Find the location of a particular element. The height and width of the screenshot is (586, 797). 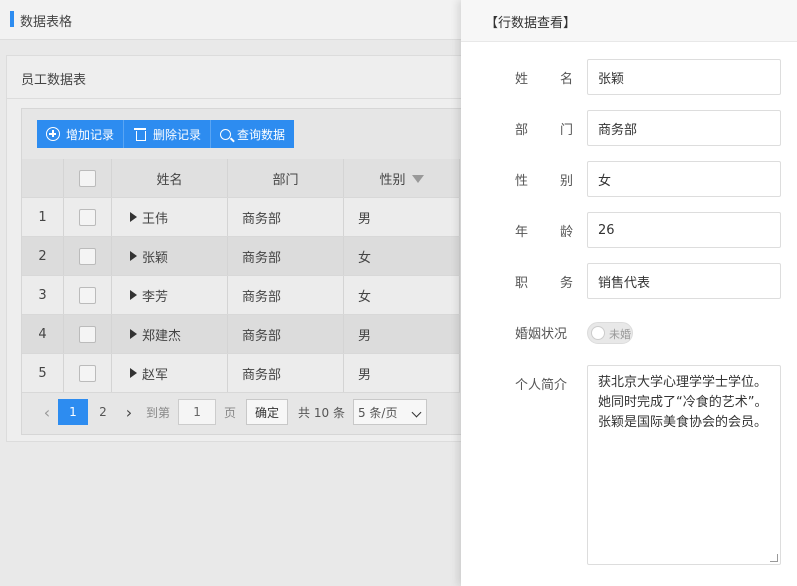

total-count: 共 10 条 is located at coordinates (321, 412).